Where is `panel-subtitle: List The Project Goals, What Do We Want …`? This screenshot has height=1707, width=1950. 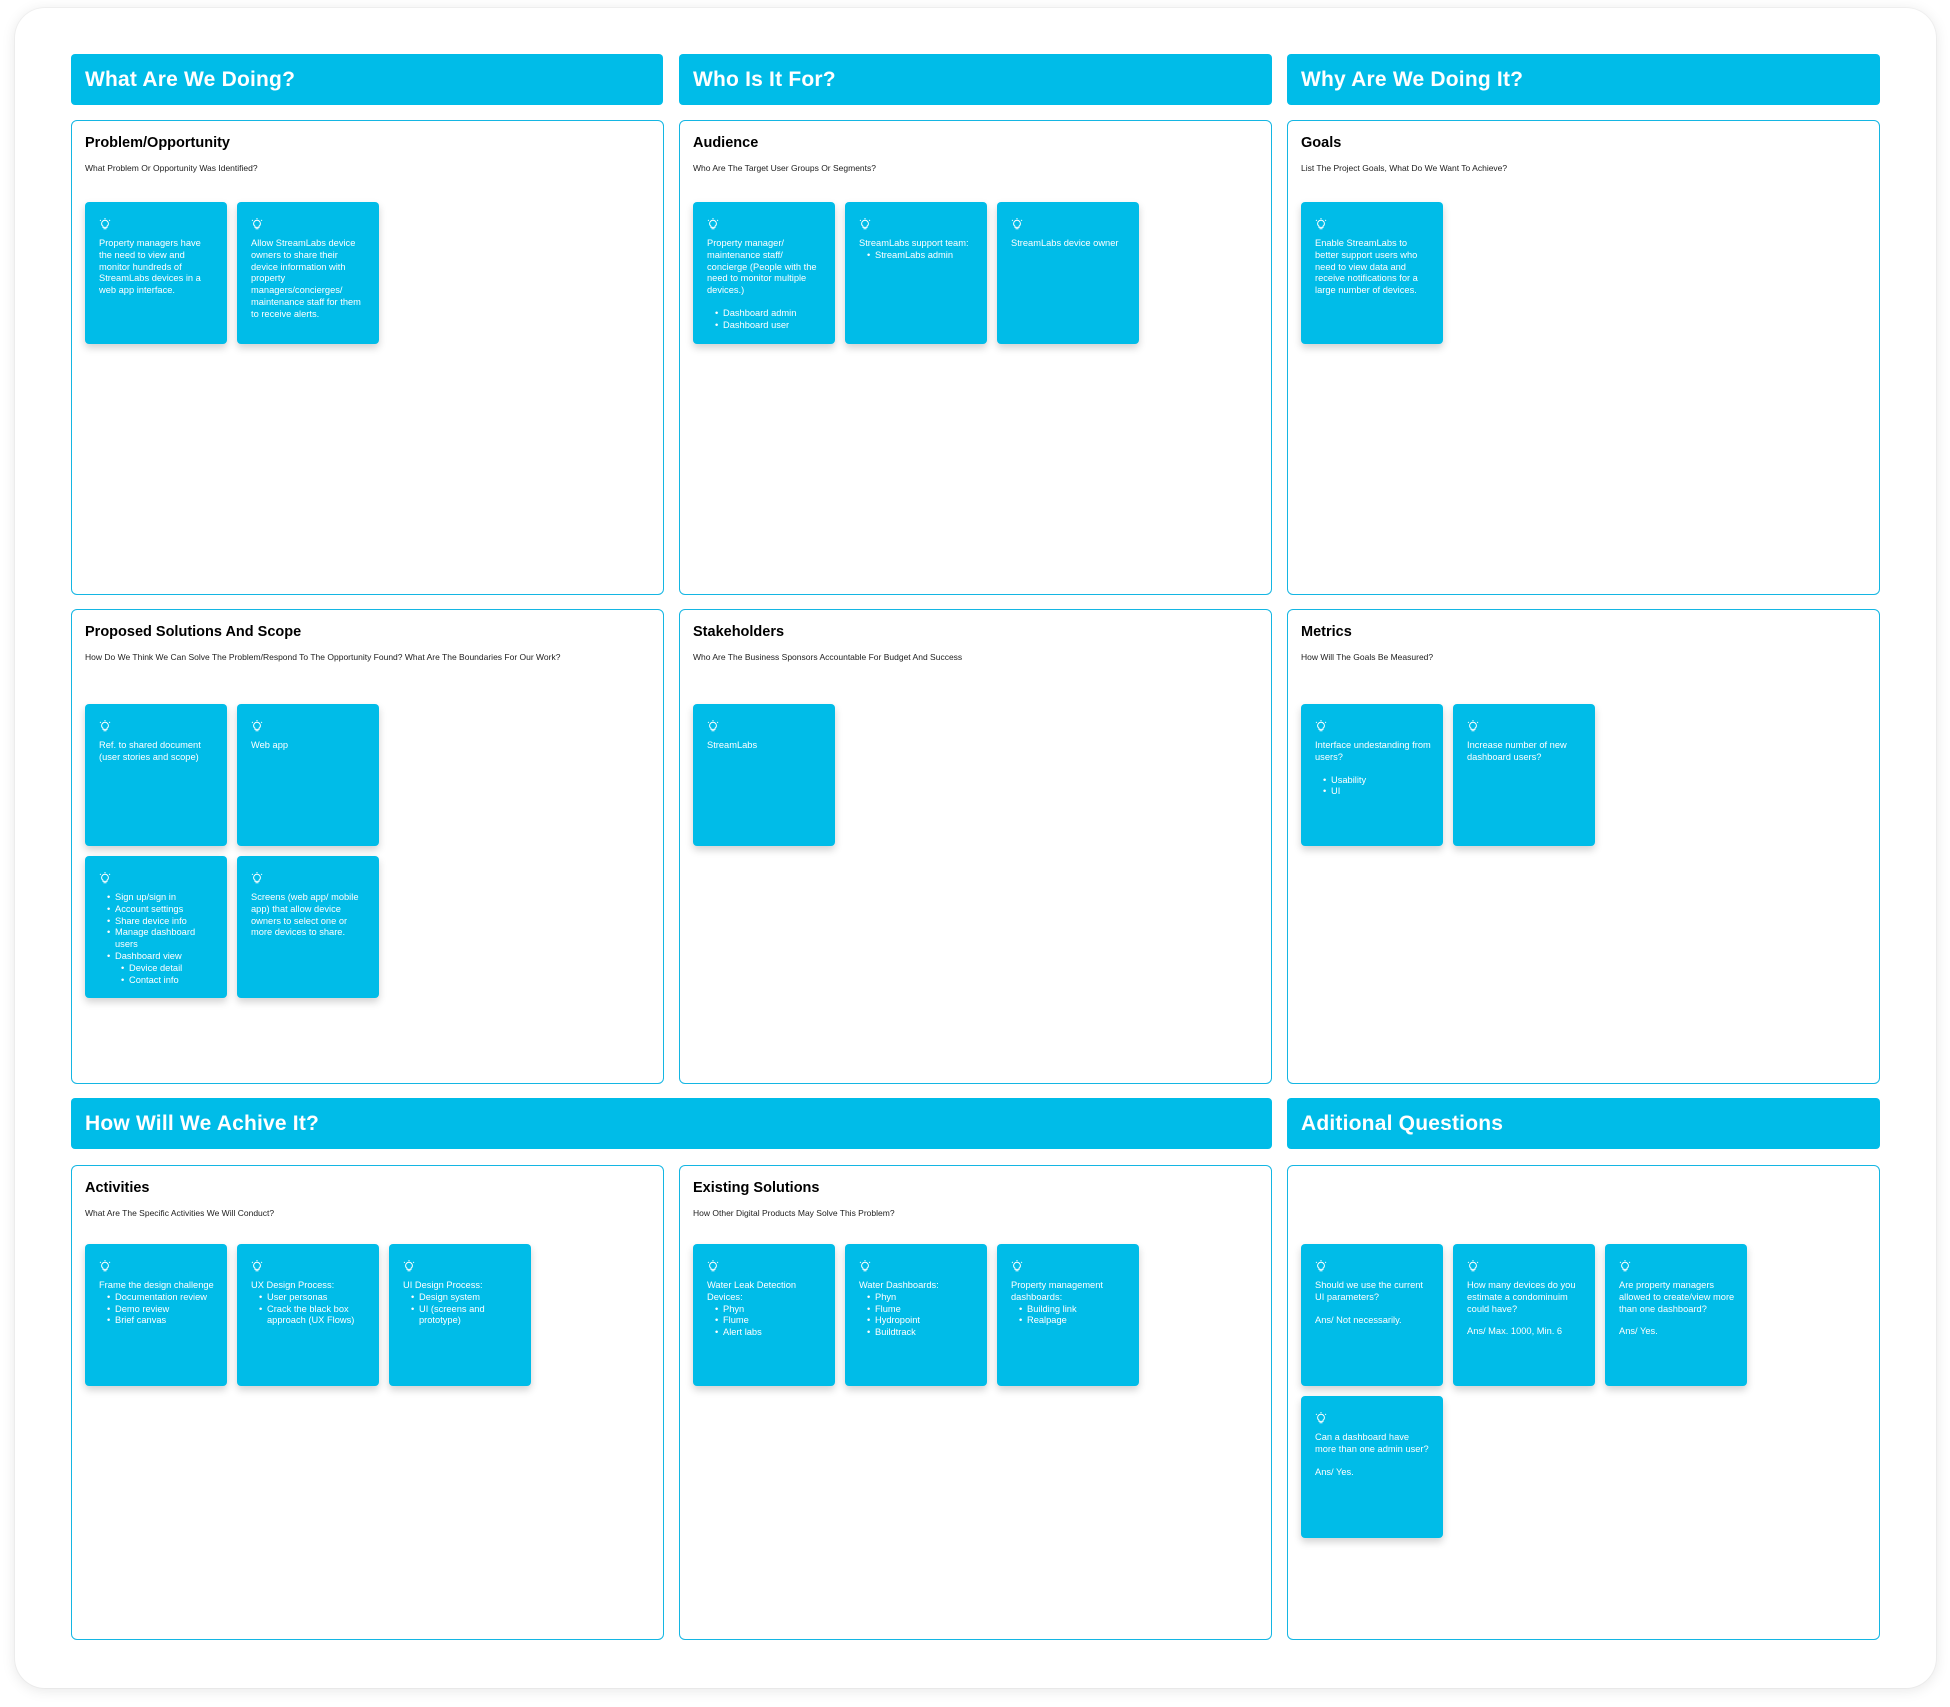 panel-subtitle: List The Project Goals, What Do We Want … is located at coordinates (1404, 168).